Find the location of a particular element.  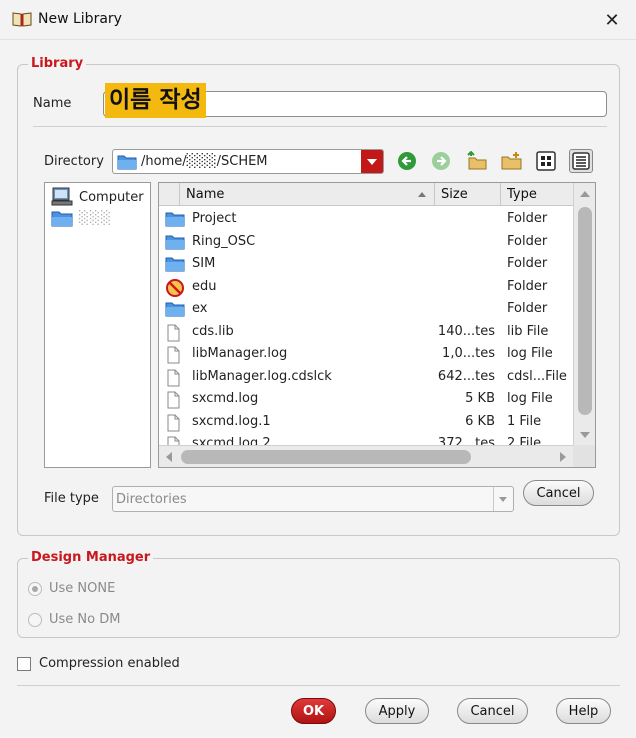

table-row: libManager.log 1,0...tes log File is located at coordinates (366, 354).